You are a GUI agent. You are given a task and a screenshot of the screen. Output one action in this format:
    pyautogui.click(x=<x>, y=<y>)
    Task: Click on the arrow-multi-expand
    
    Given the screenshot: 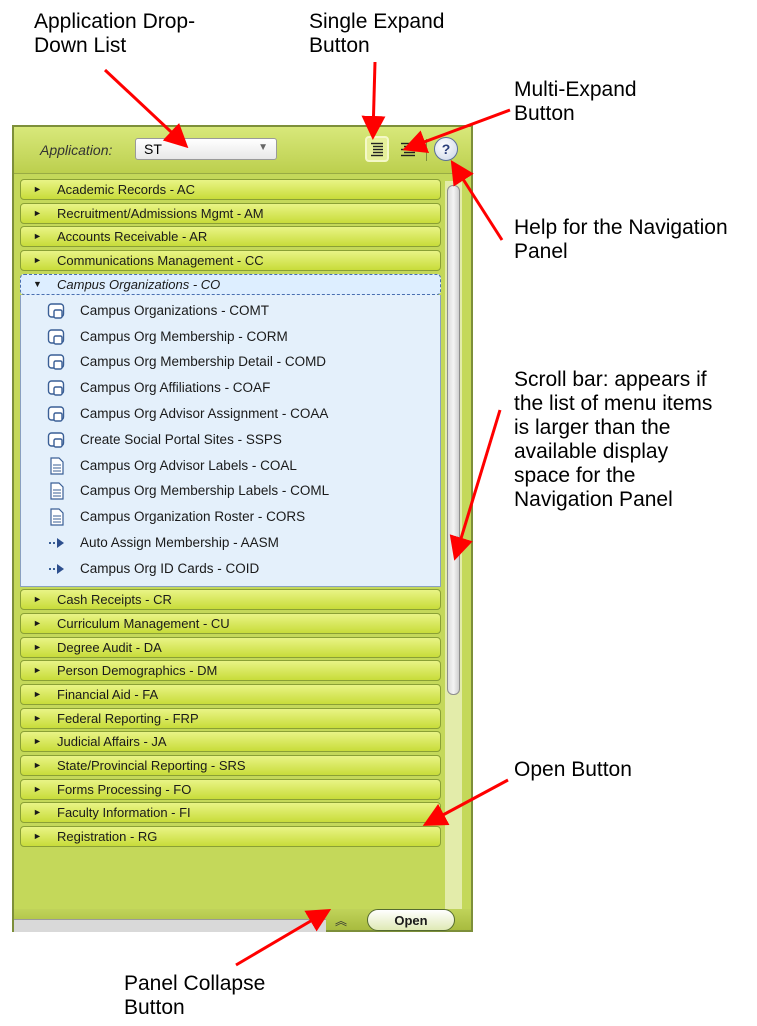 What is the action you would take?
    pyautogui.click(x=456, y=130)
    